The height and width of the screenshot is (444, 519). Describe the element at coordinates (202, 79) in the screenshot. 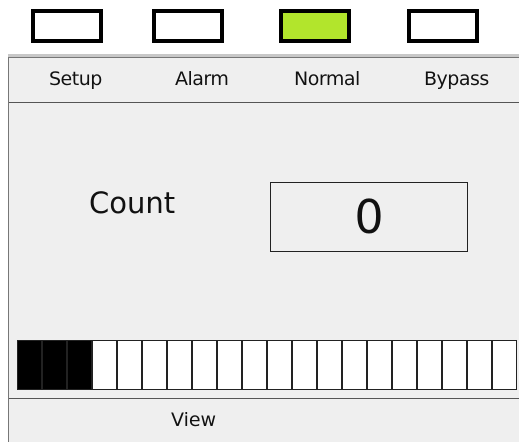

I see `tab-alarm: Alarm` at that location.